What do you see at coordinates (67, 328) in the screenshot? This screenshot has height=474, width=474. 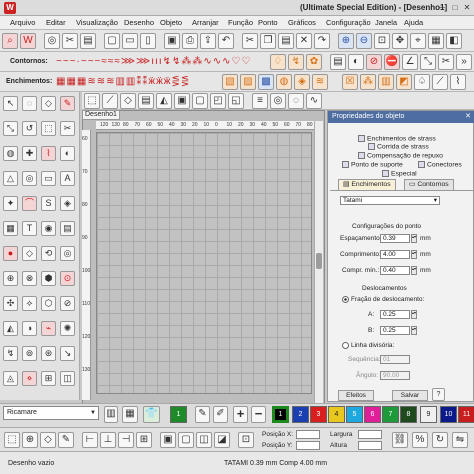 I see `sun-icon: ✺` at bounding box center [67, 328].